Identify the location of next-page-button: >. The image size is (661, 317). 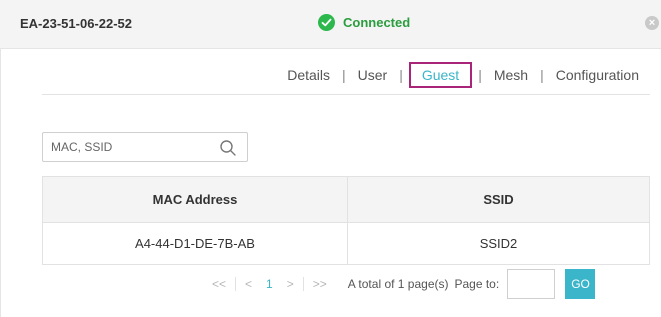
(290, 284).